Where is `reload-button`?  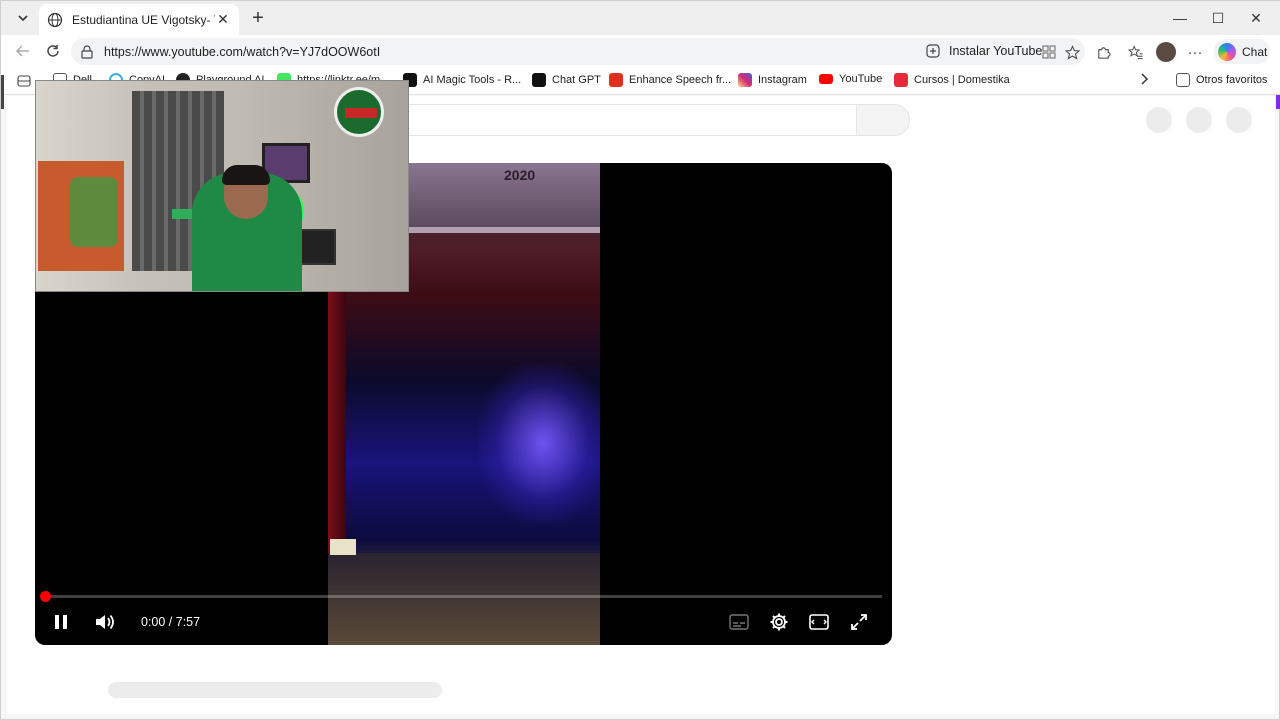
reload-button is located at coordinates (53, 51).